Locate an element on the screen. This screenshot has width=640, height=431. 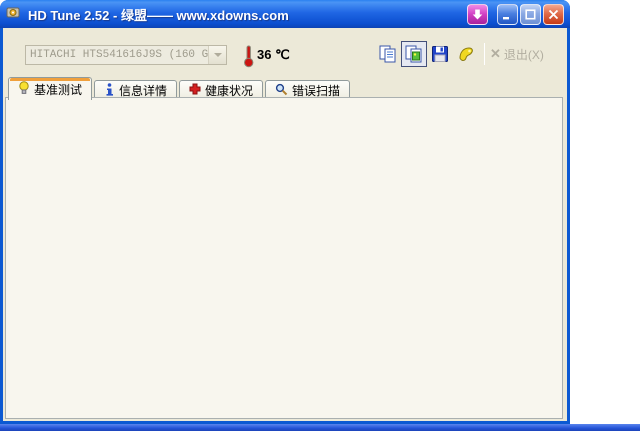
exit-button: ✕ 退出(X) is located at coordinates (517, 54).